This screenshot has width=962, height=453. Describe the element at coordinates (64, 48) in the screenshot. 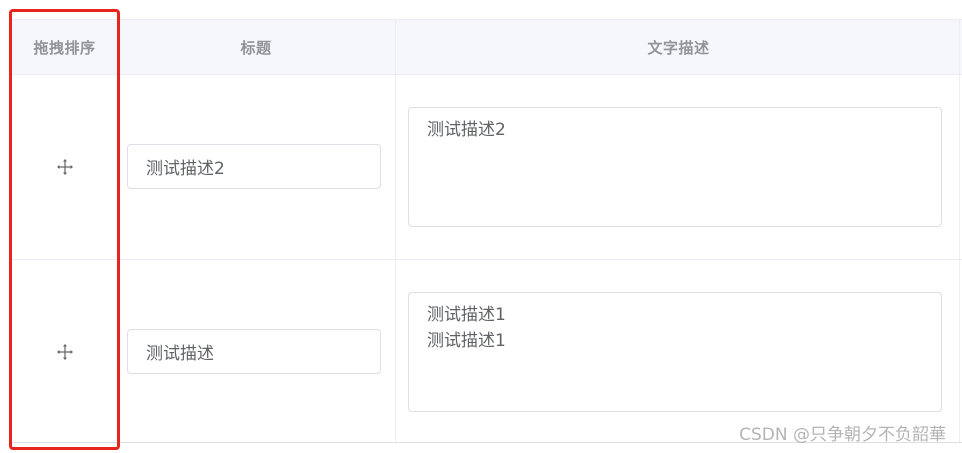

I see `header-drag-sort: 拖拽排序` at that location.